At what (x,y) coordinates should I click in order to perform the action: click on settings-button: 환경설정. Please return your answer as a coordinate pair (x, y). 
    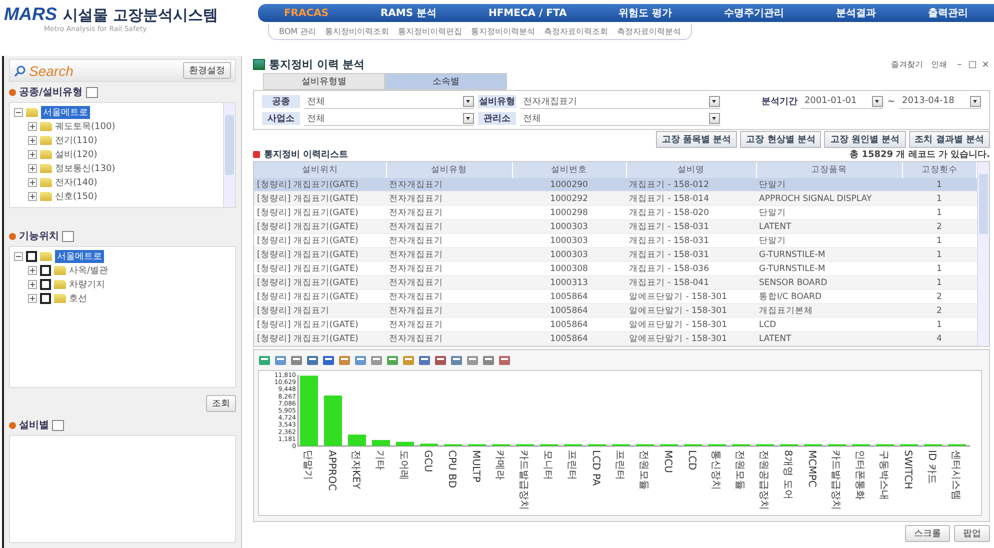
    Looking at the image, I should click on (207, 70).